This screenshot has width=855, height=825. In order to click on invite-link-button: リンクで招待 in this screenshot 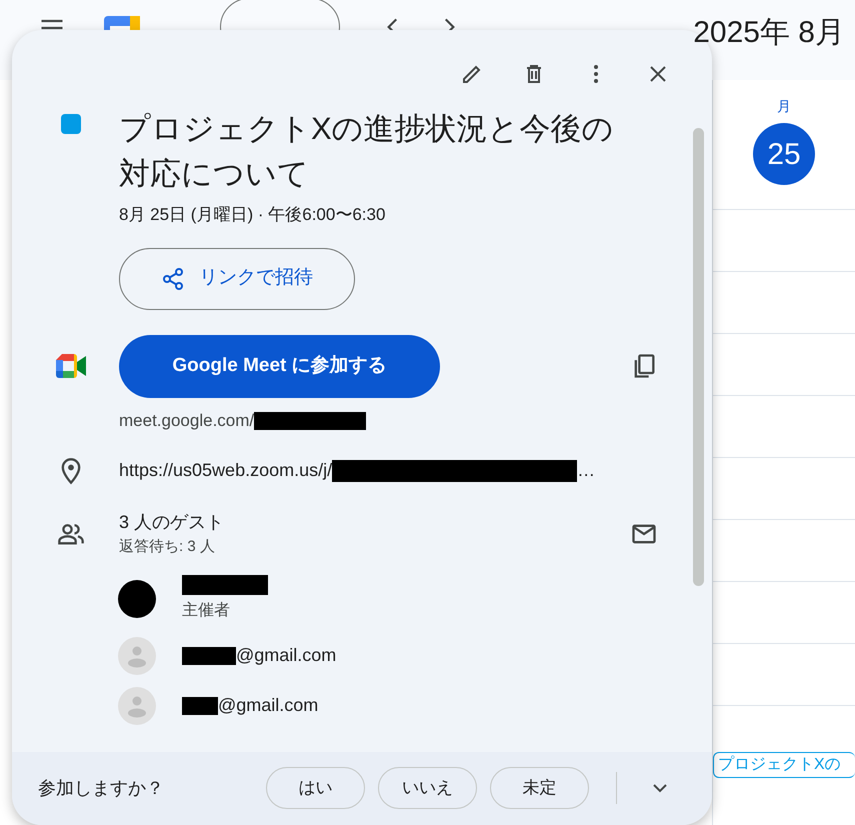, I will do `click(237, 279)`.